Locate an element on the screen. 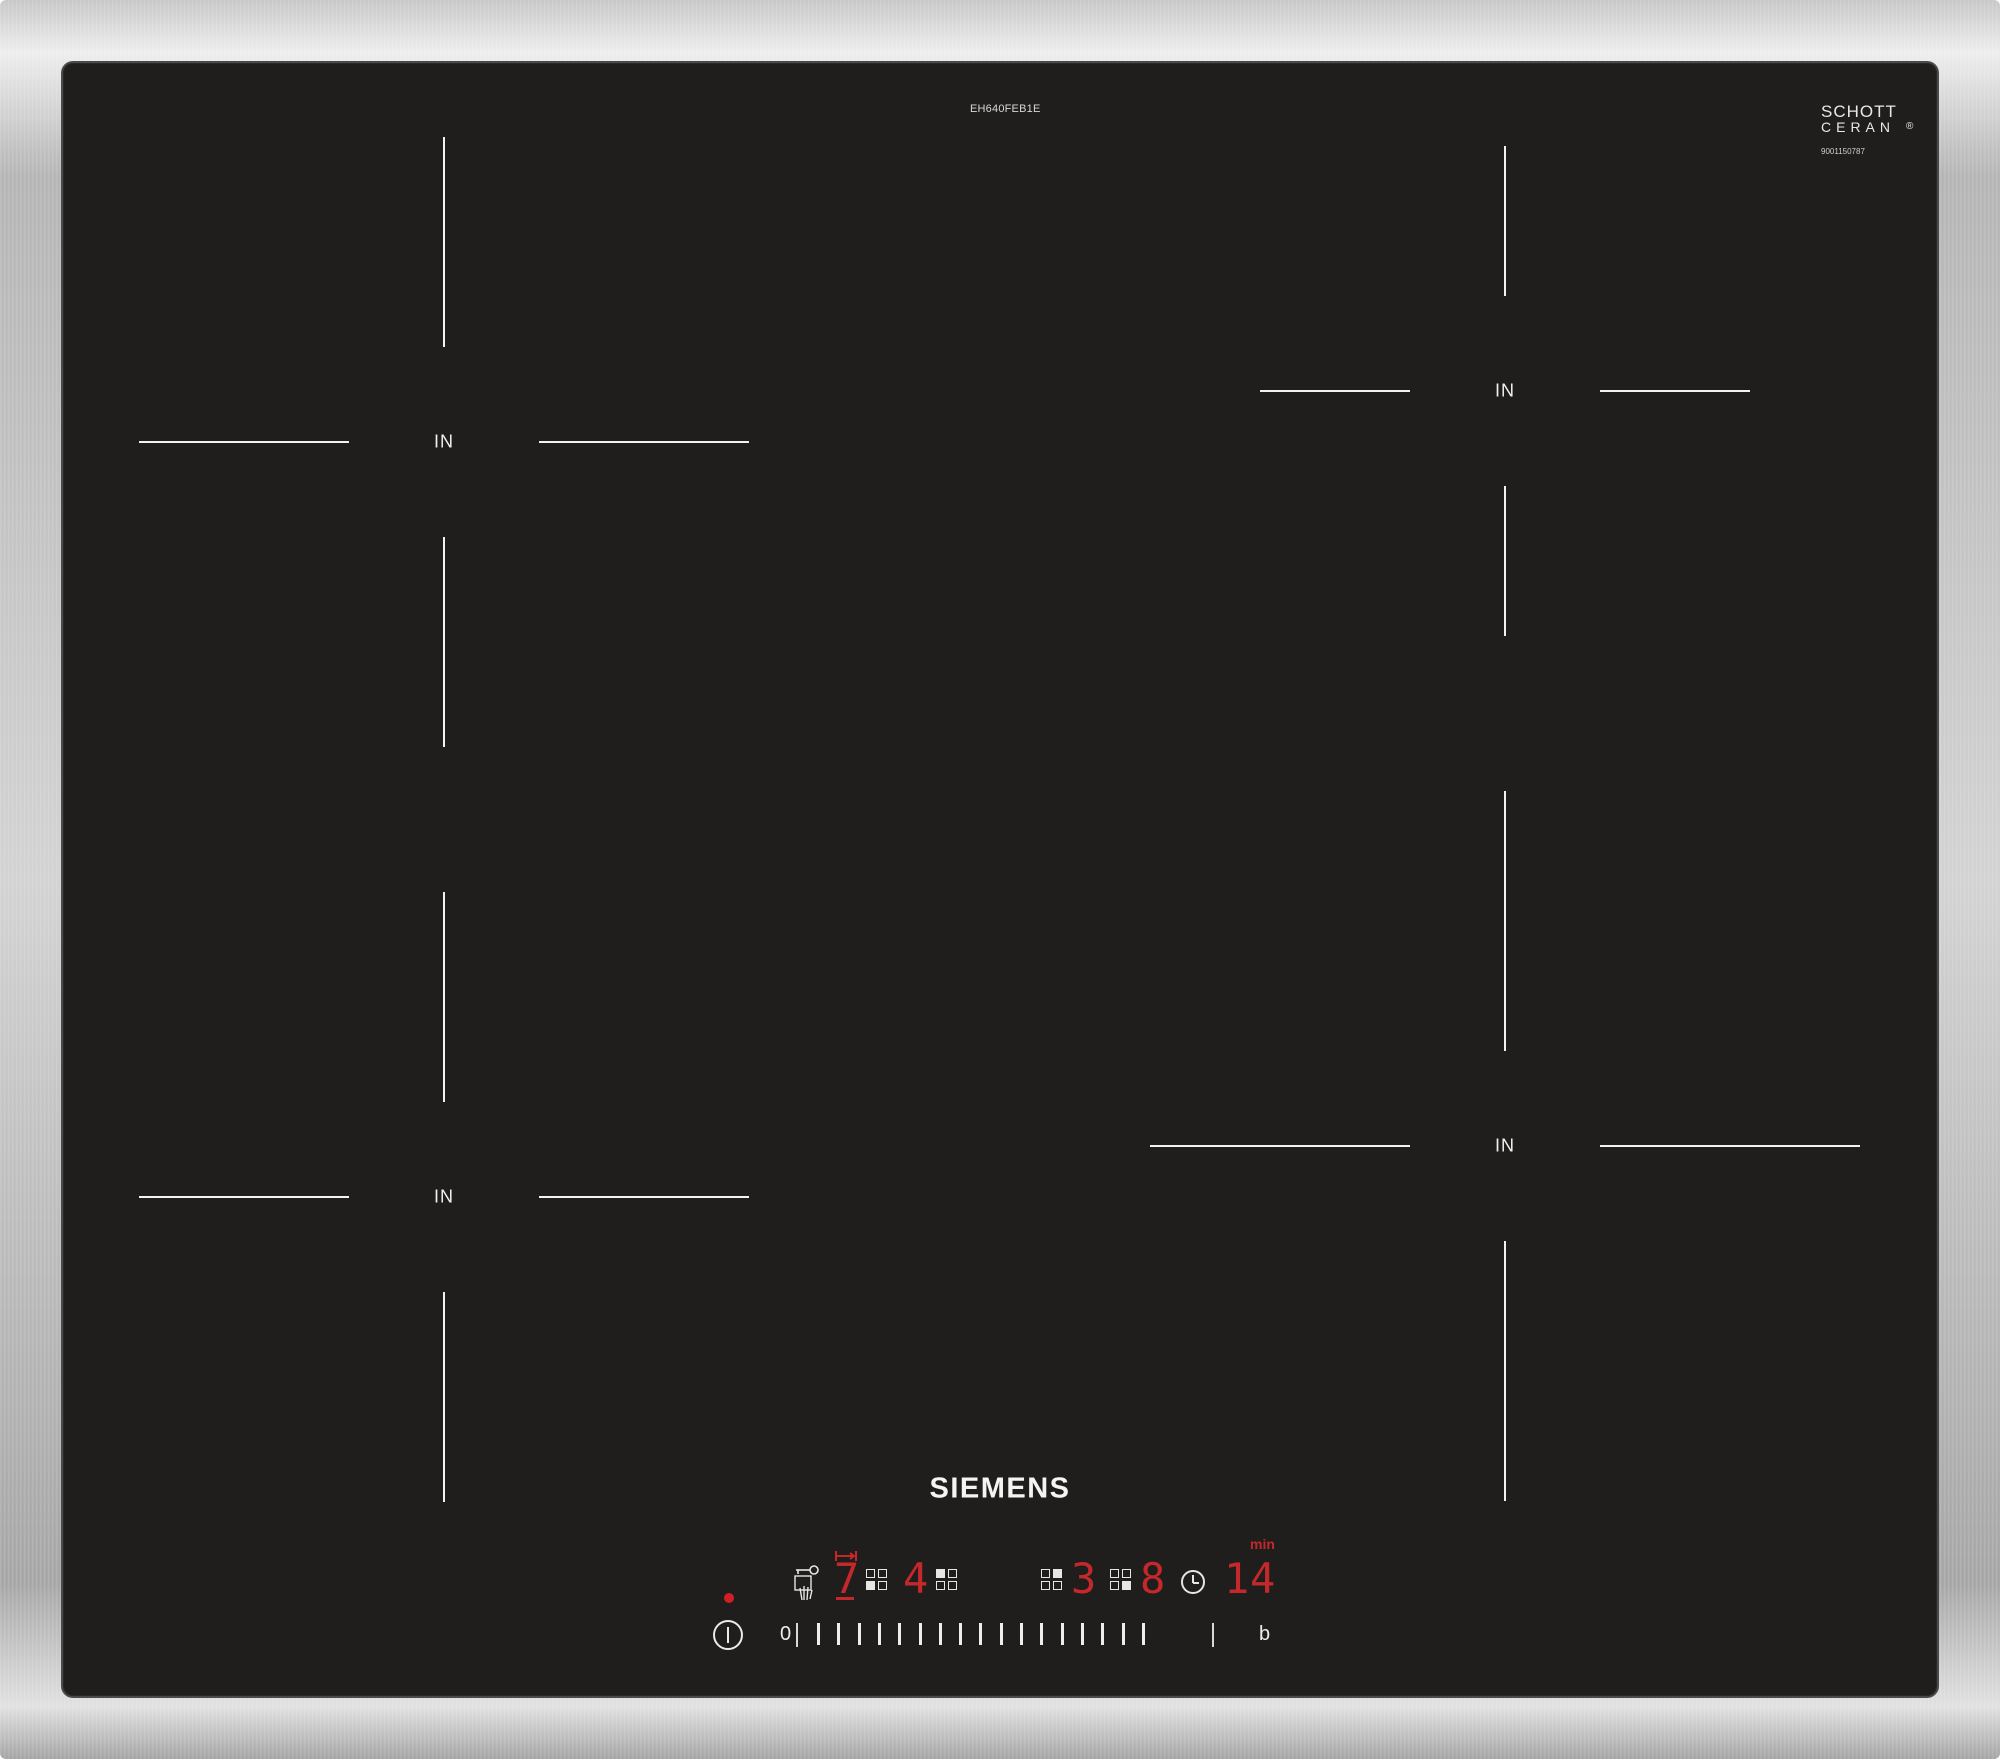 The image size is (2000, 1759). timer-unit: min is located at coordinates (1262, 1544).